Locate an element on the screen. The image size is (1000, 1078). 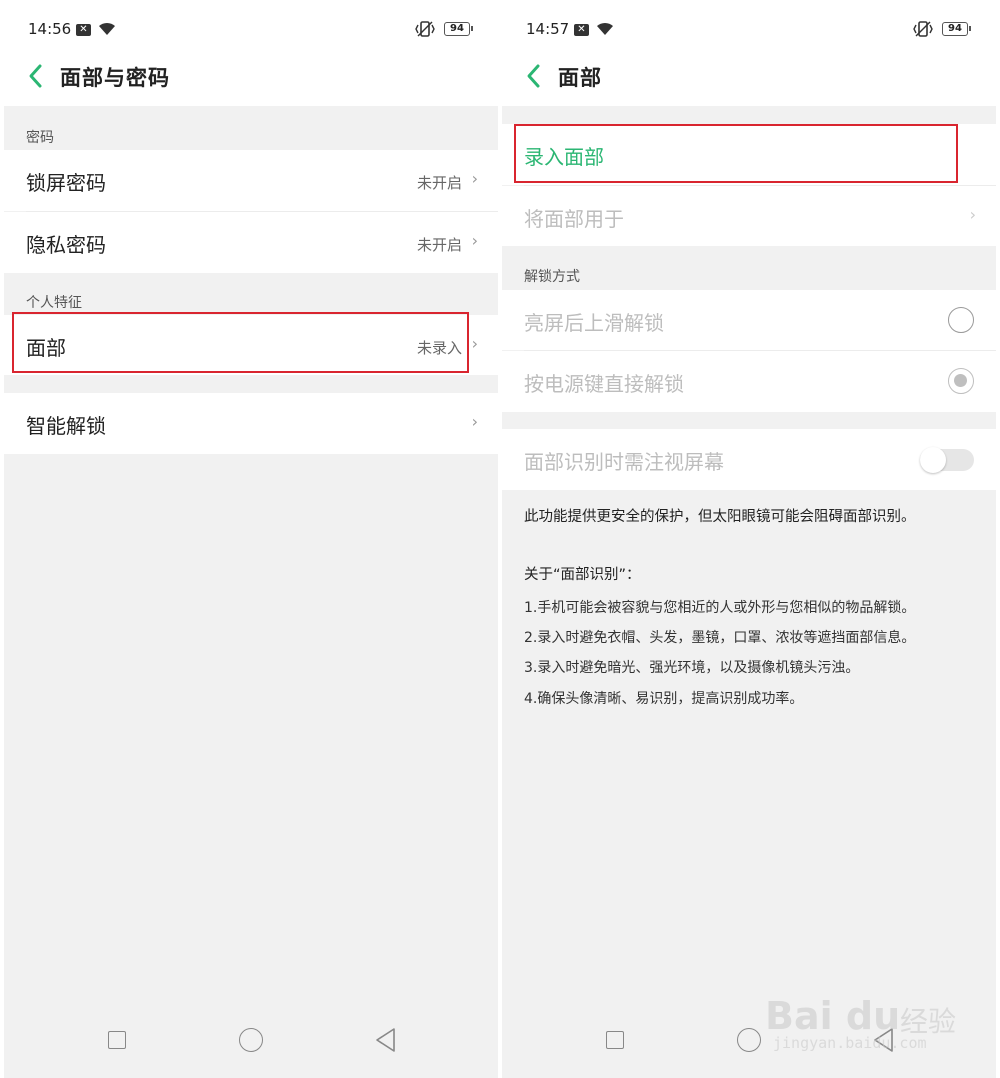
lock-screen-password-row: 锁屏密码 未开启 › is located at coordinates (251, 180).